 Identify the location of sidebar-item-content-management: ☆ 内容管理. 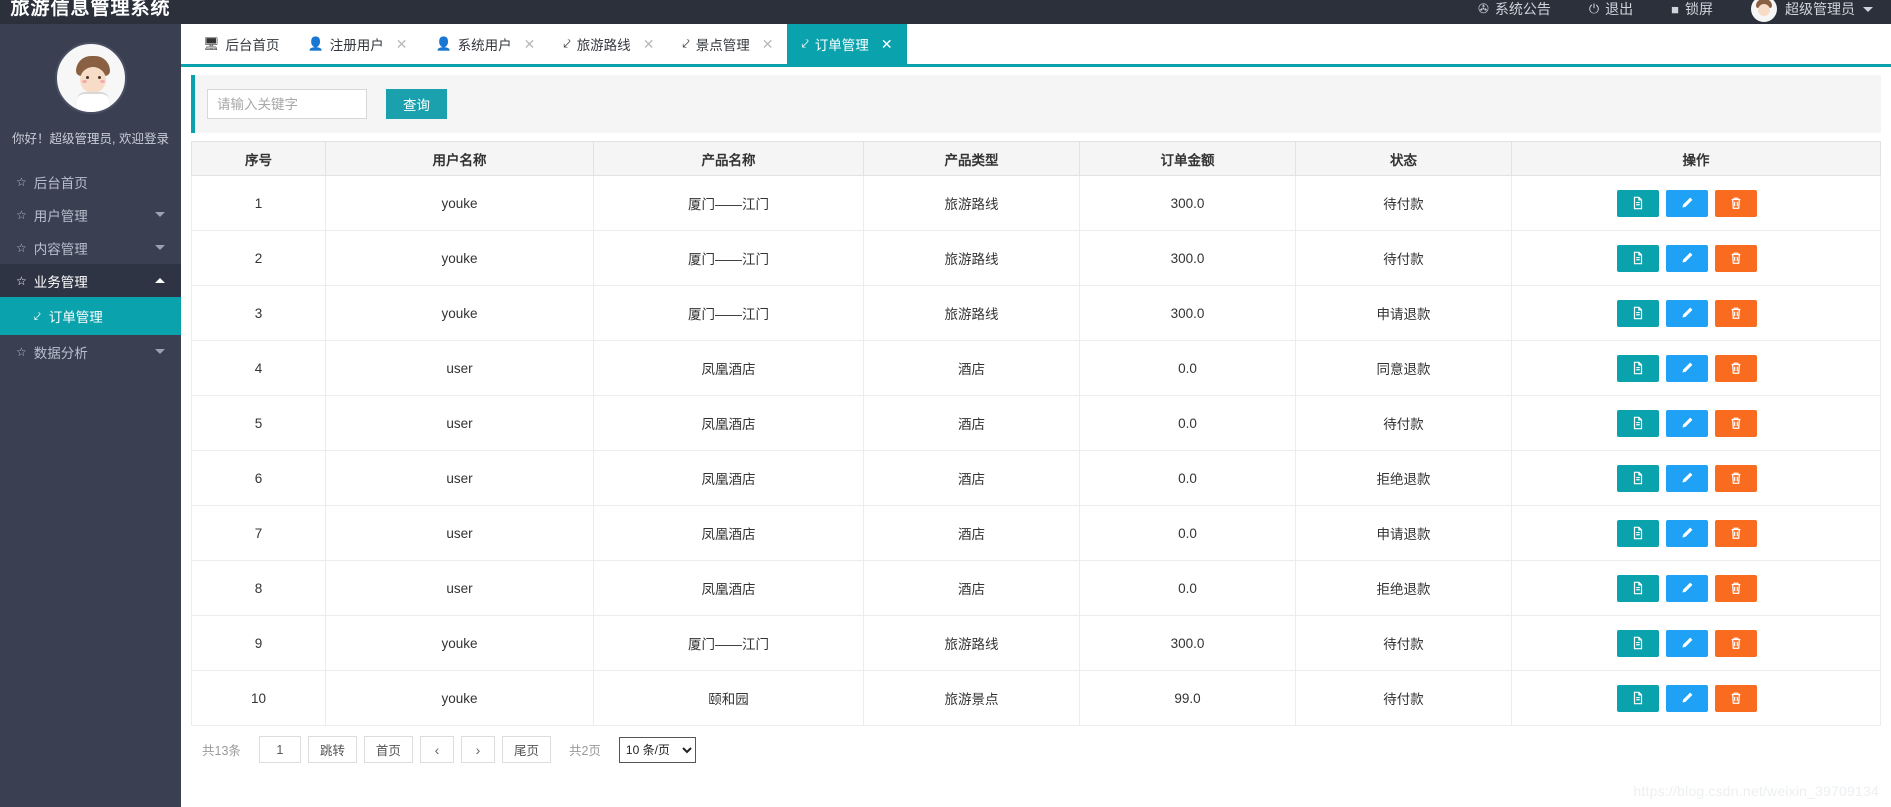
(90, 247).